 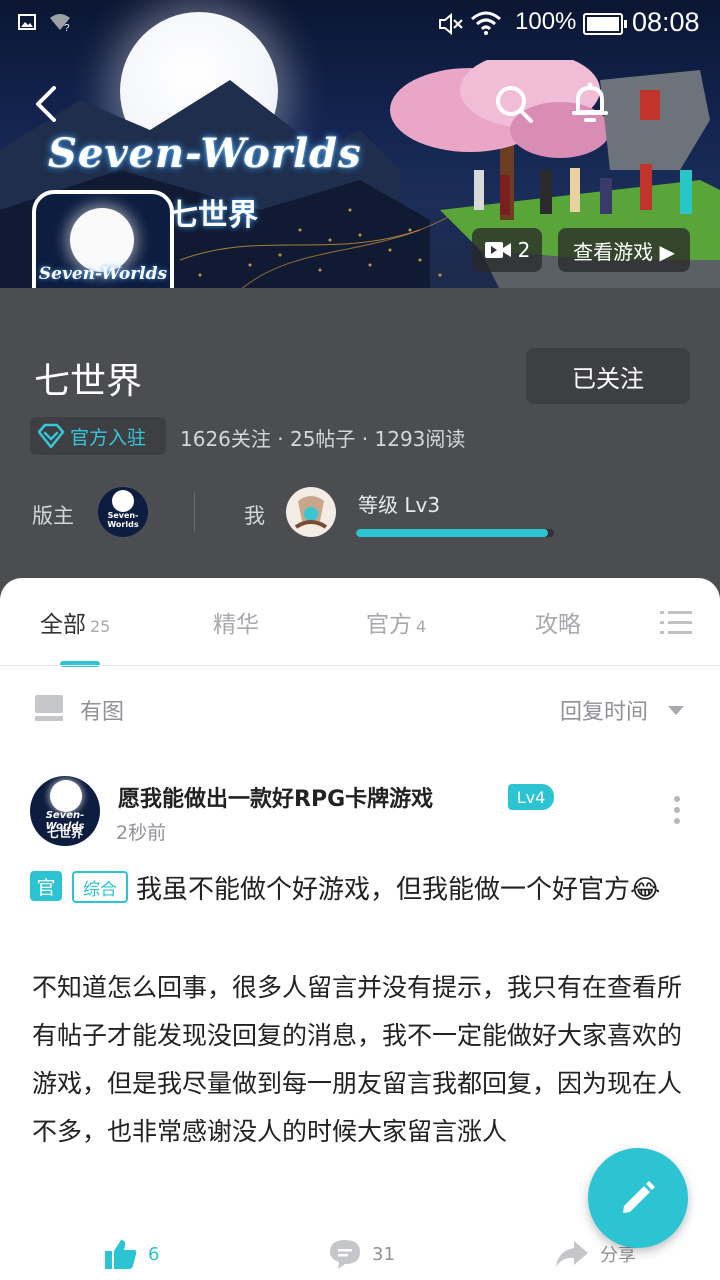 I want to click on battery-icon, so click(x=605, y=24).